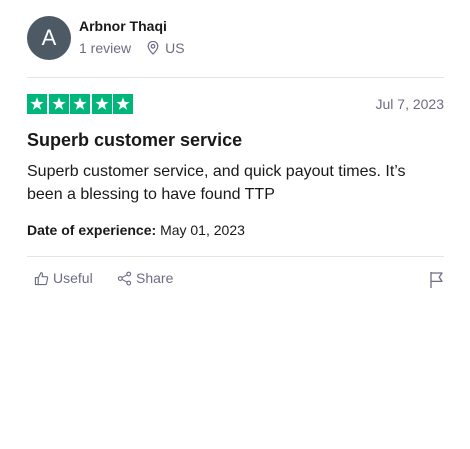 Image resolution: width=470 pixels, height=449 pixels. What do you see at coordinates (41, 278) in the screenshot?
I see `thumbs-up-icon` at bounding box center [41, 278].